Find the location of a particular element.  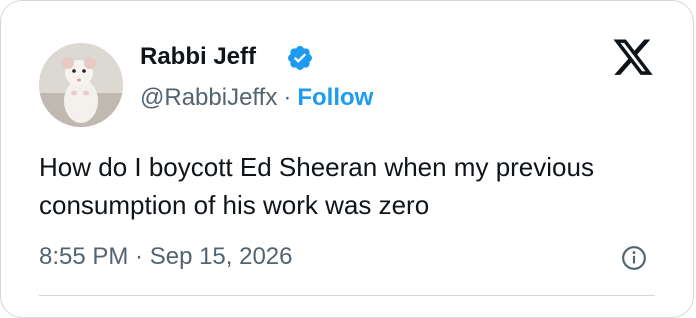

avatar is located at coordinates (81, 85).